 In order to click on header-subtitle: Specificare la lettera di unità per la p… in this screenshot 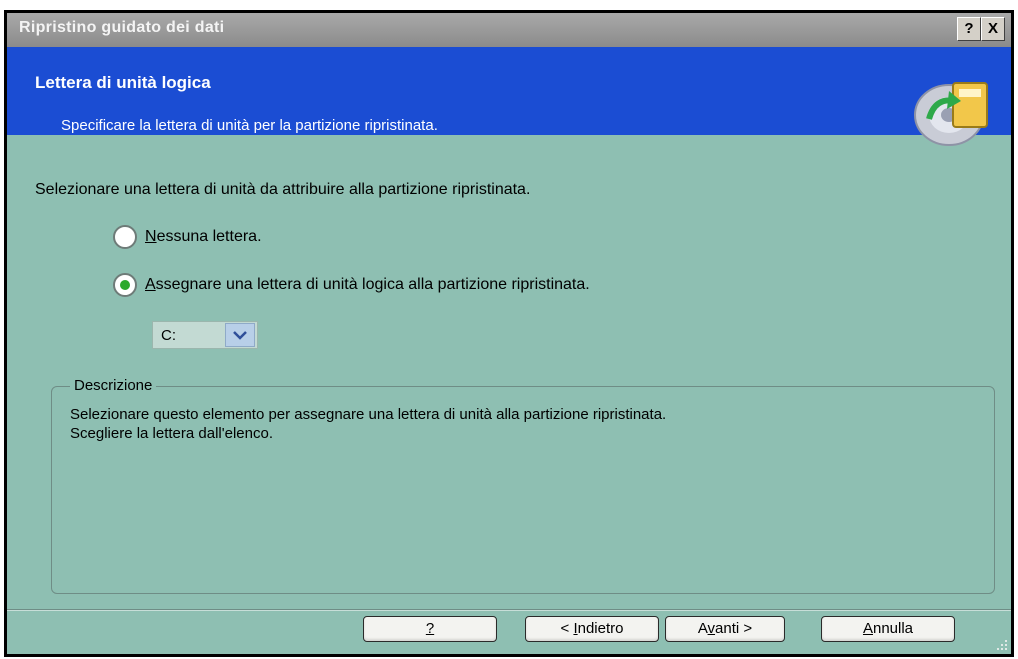, I will do `click(249, 125)`.